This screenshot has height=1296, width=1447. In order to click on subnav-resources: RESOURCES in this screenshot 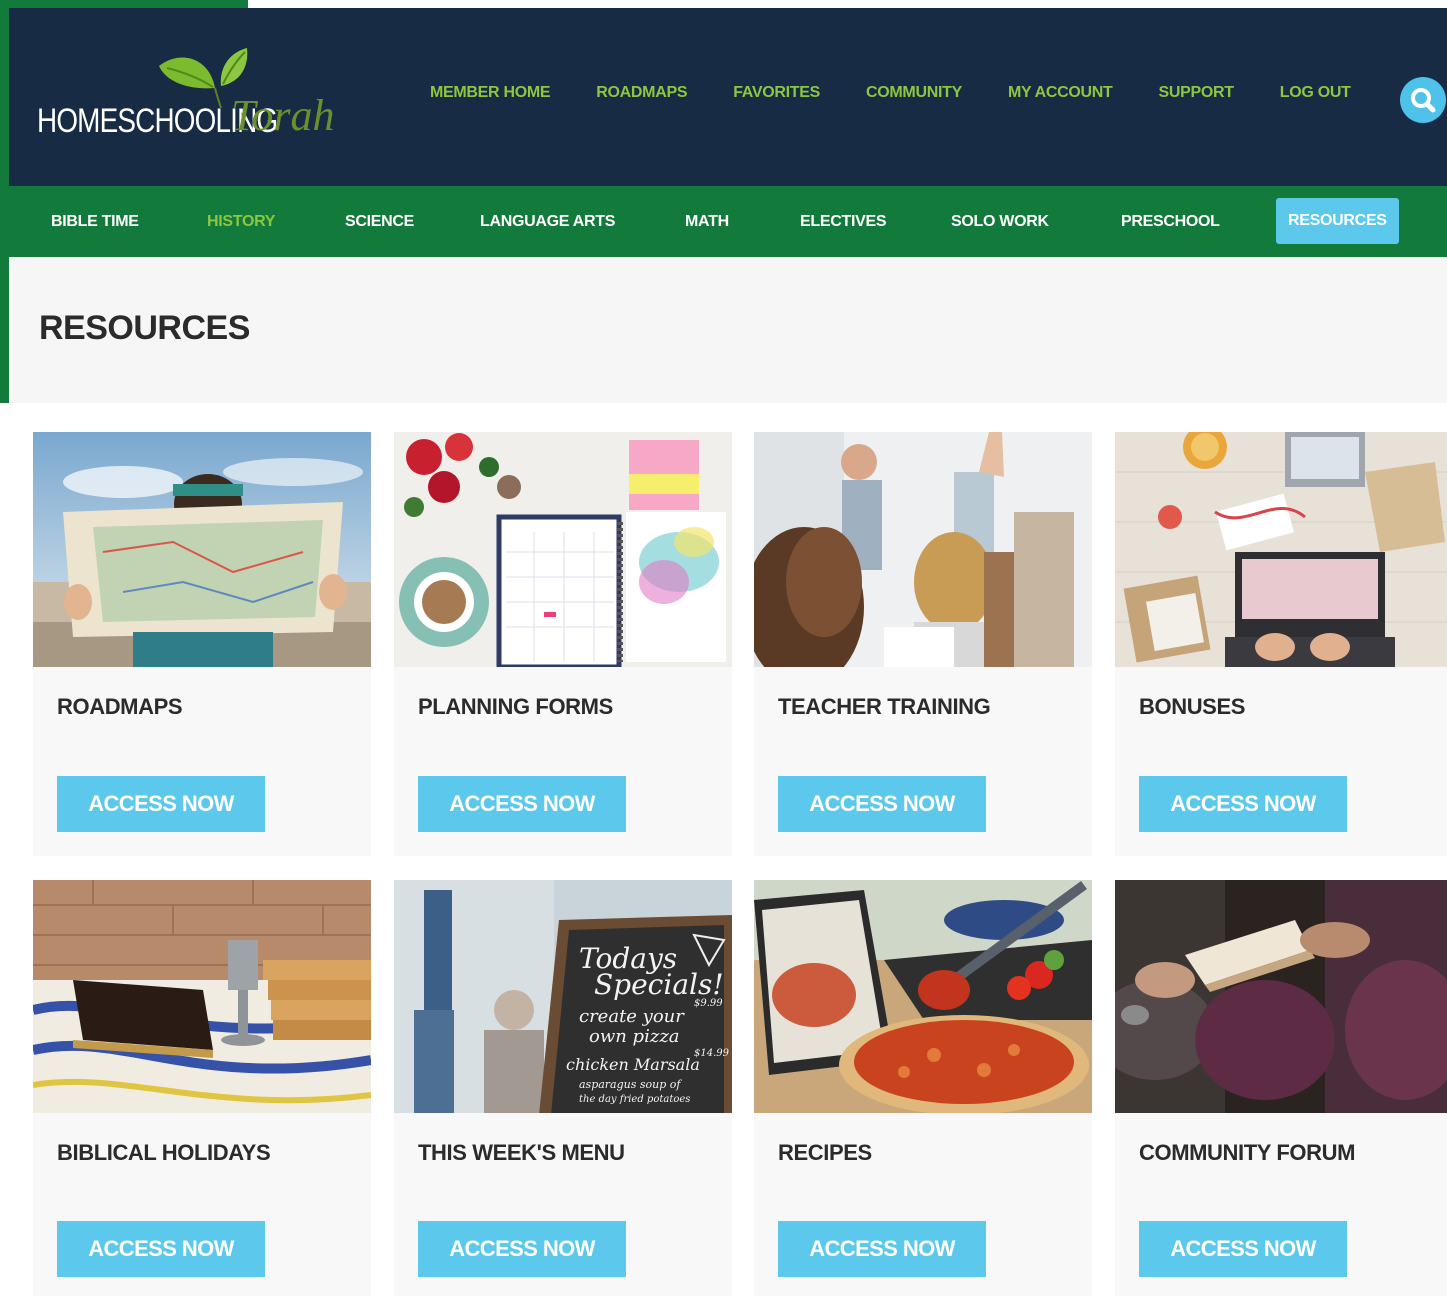, I will do `click(1337, 221)`.